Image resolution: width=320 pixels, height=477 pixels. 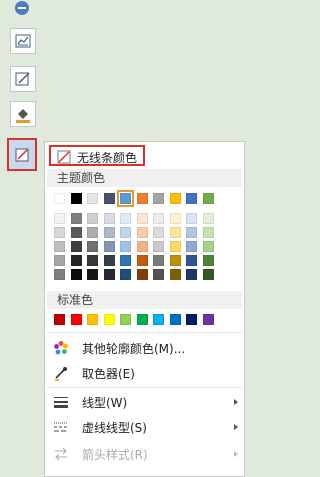 What do you see at coordinates (144, 373) in the screenshot?
I see `eyedropper-item: 取色器(E)` at bounding box center [144, 373].